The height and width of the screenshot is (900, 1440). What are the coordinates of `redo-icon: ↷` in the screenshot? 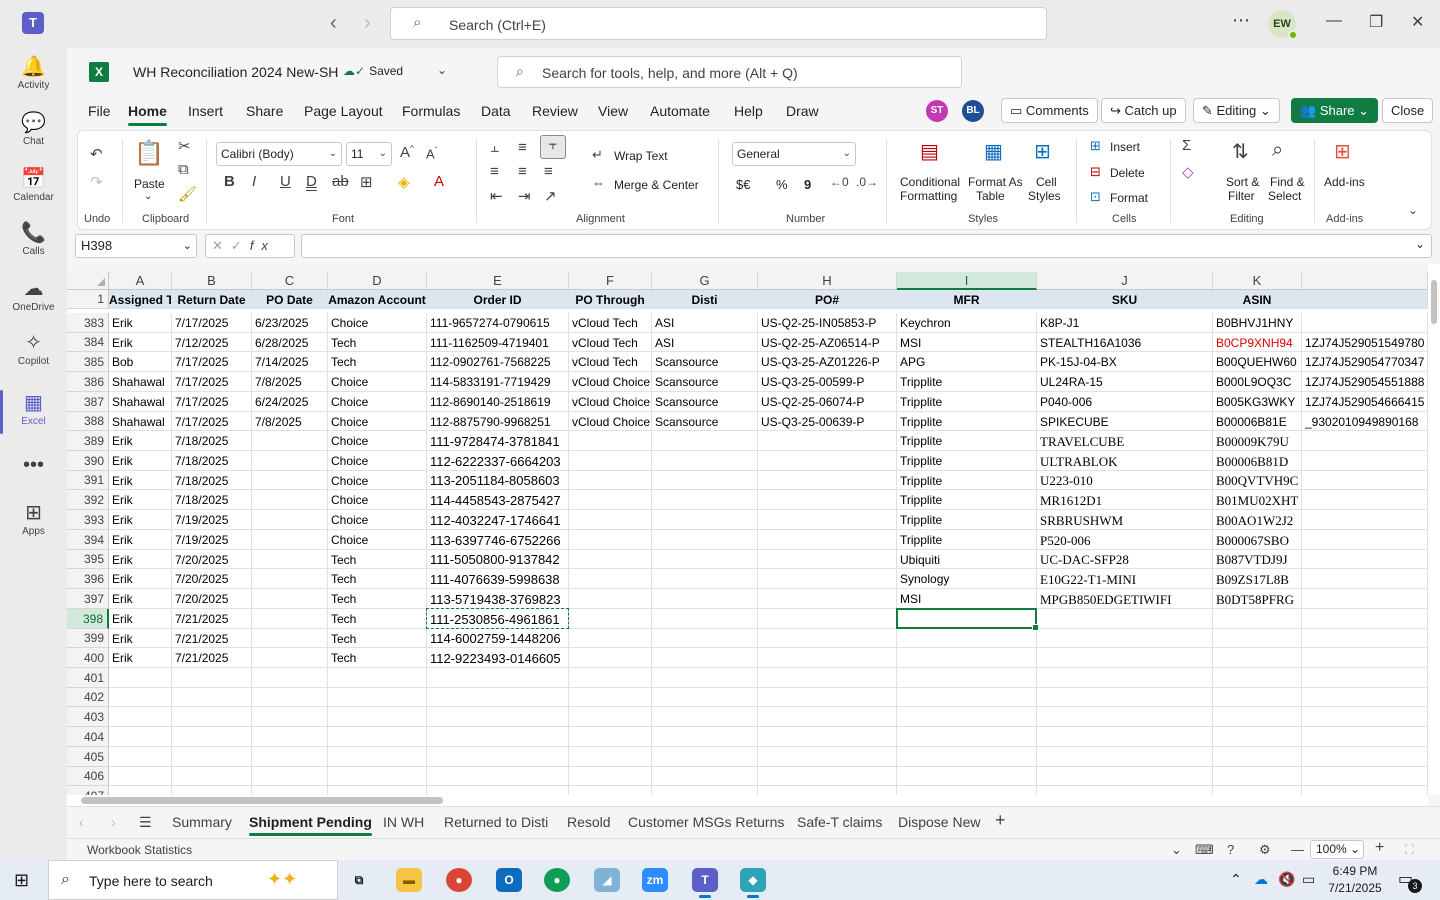 It's located at (96, 182).